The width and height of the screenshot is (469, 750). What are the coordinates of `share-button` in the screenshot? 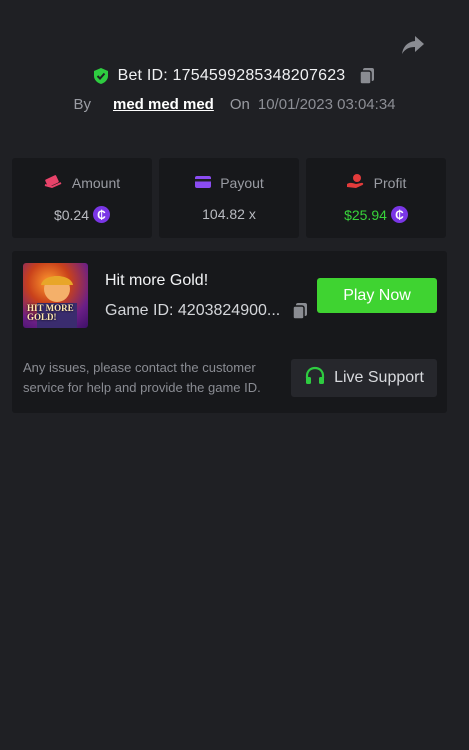 It's located at (413, 47).